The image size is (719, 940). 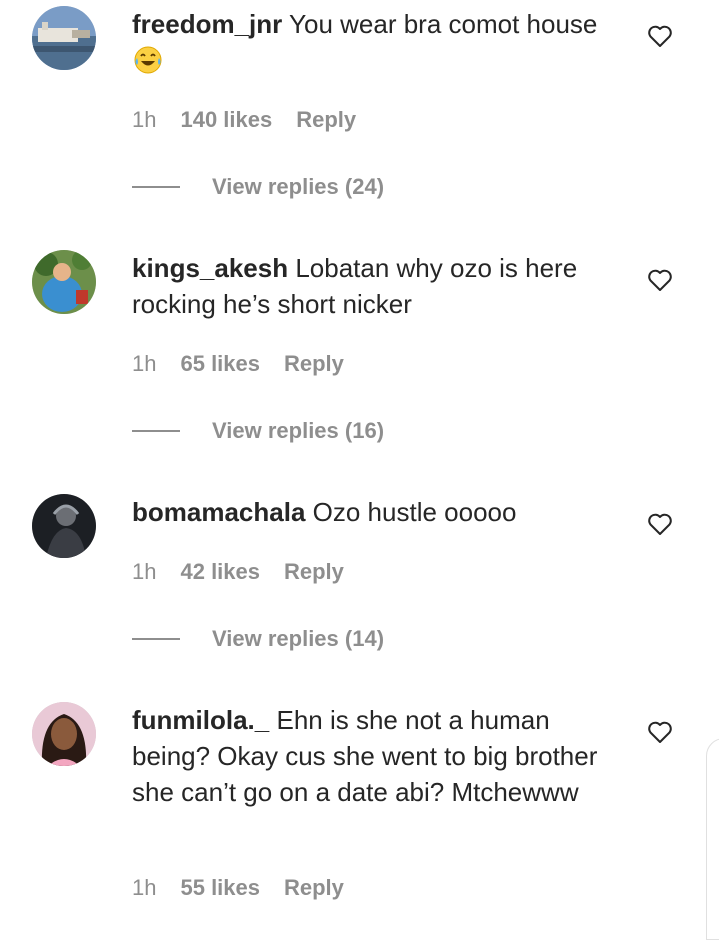 I want to click on view-replies-label: View replies (24), so click(x=298, y=186).